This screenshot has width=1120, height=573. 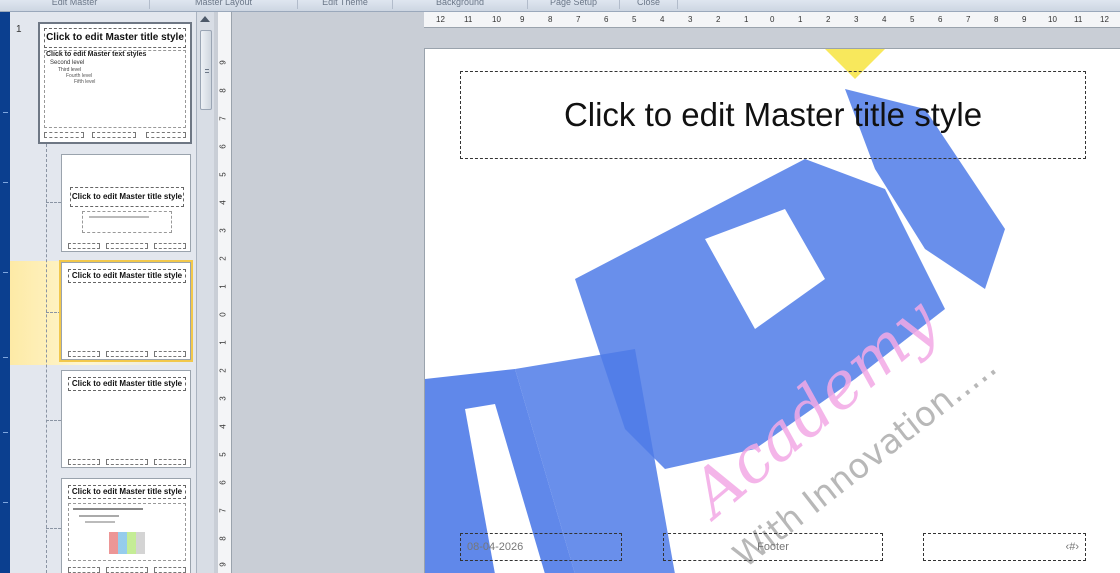 I want to click on vertical-ruler: 9 8 7 6 5 4 3 2 1 0 1 2 3 4 5 6 7 8 9, so click(x=225, y=292).